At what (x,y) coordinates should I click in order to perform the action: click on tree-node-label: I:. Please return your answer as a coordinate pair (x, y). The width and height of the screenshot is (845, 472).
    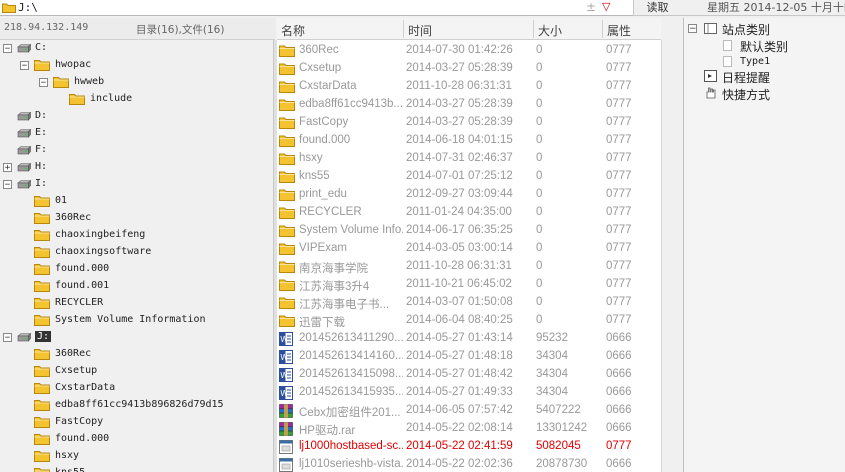
    Looking at the image, I should click on (41, 183).